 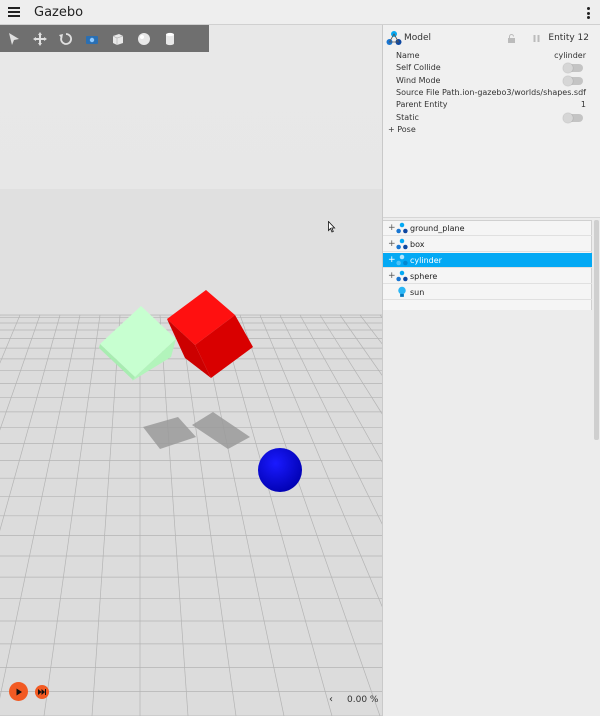 I want to click on light-bulb-icon, so click(x=402, y=291).